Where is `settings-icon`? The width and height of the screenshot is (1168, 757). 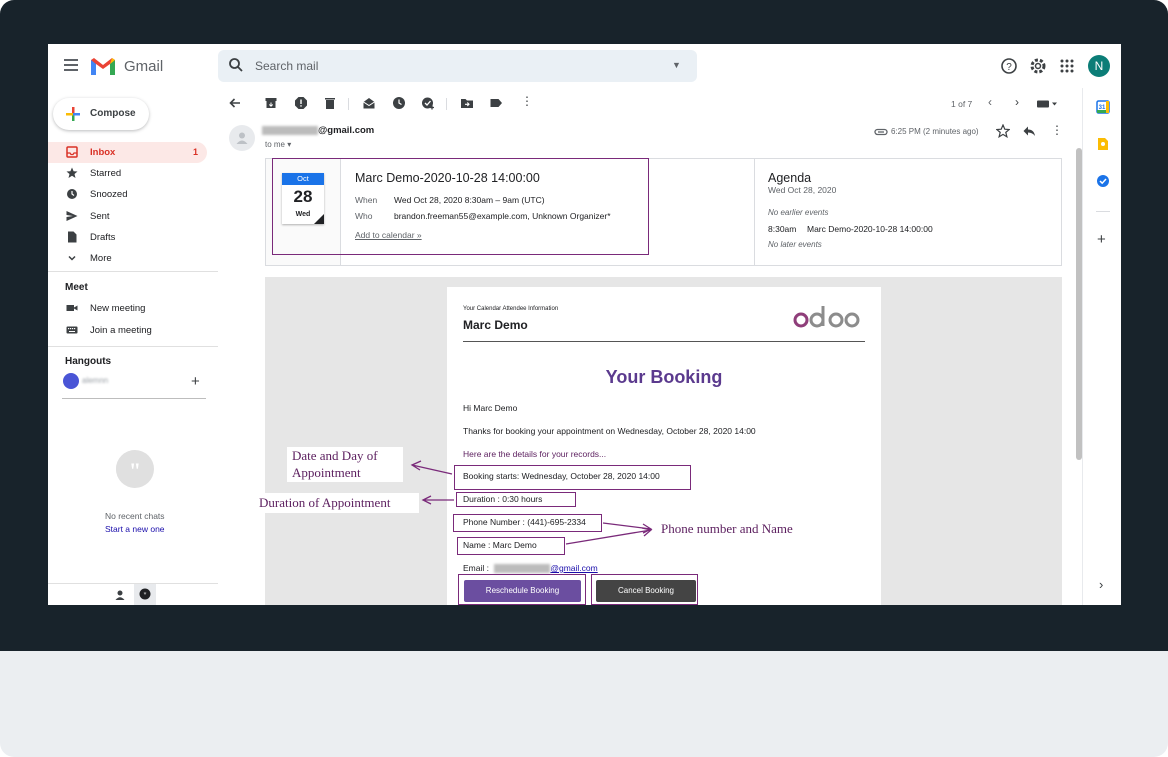
settings-icon is located at coordinates (1038, 66).